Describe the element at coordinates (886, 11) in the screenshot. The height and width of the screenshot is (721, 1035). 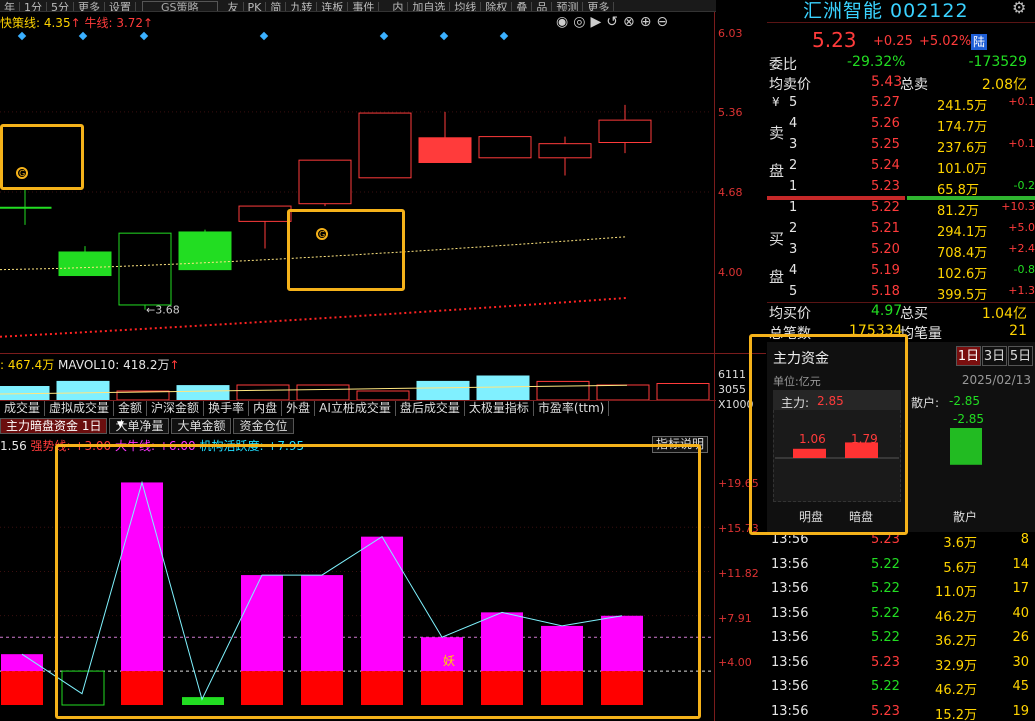
I see `stock-title: 汇洲智能 002122` at that location.